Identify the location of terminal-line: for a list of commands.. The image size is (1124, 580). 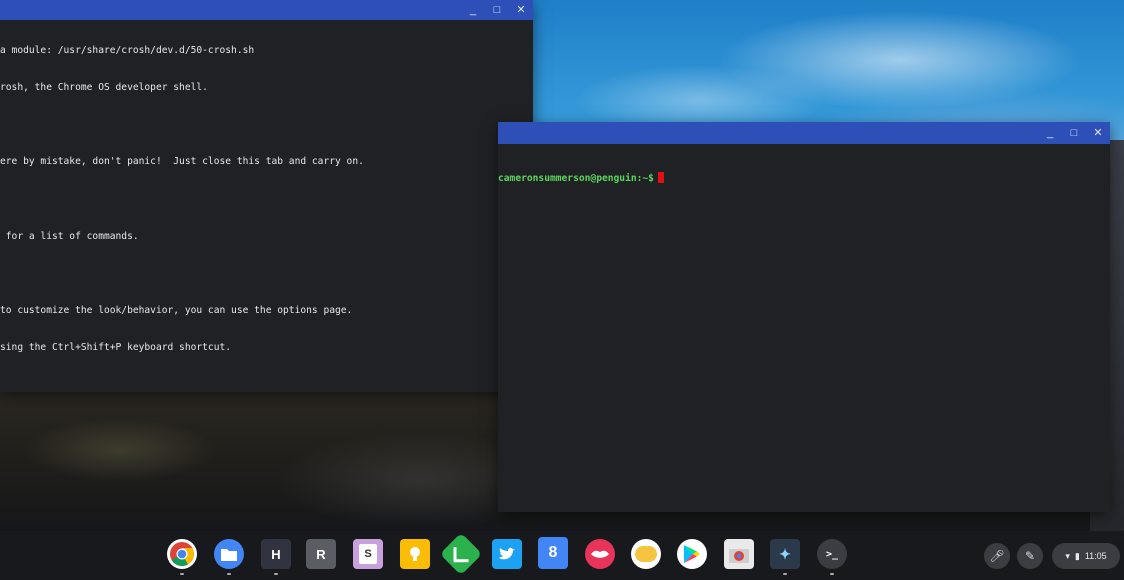
(69, 236).